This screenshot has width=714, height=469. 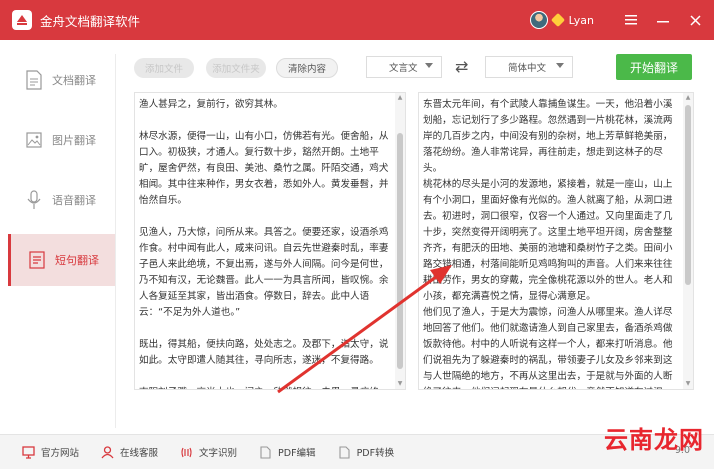 What do you see at coordinates (357, 20) in the screenshot?
I see `title-bar: 金舟文档翻译软件 Lyan` at bounding box center [357, 20].